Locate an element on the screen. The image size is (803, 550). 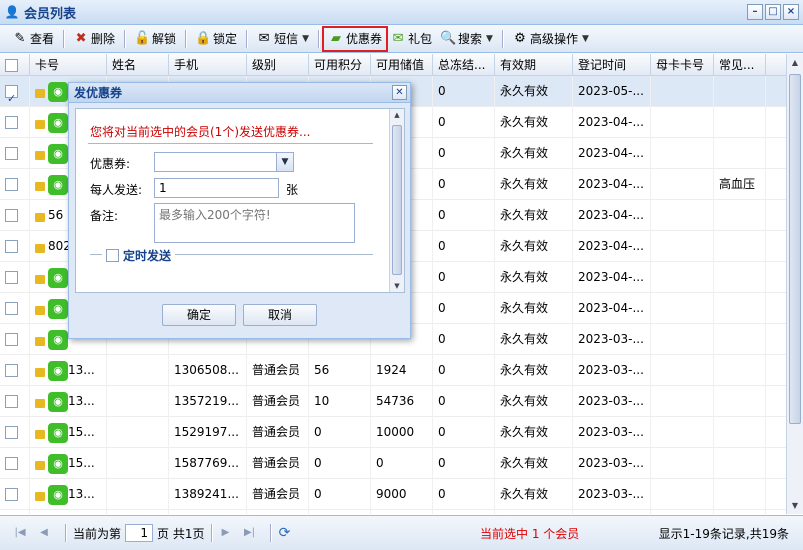
ok-button: 确定 is located at coordinates (199, 315).